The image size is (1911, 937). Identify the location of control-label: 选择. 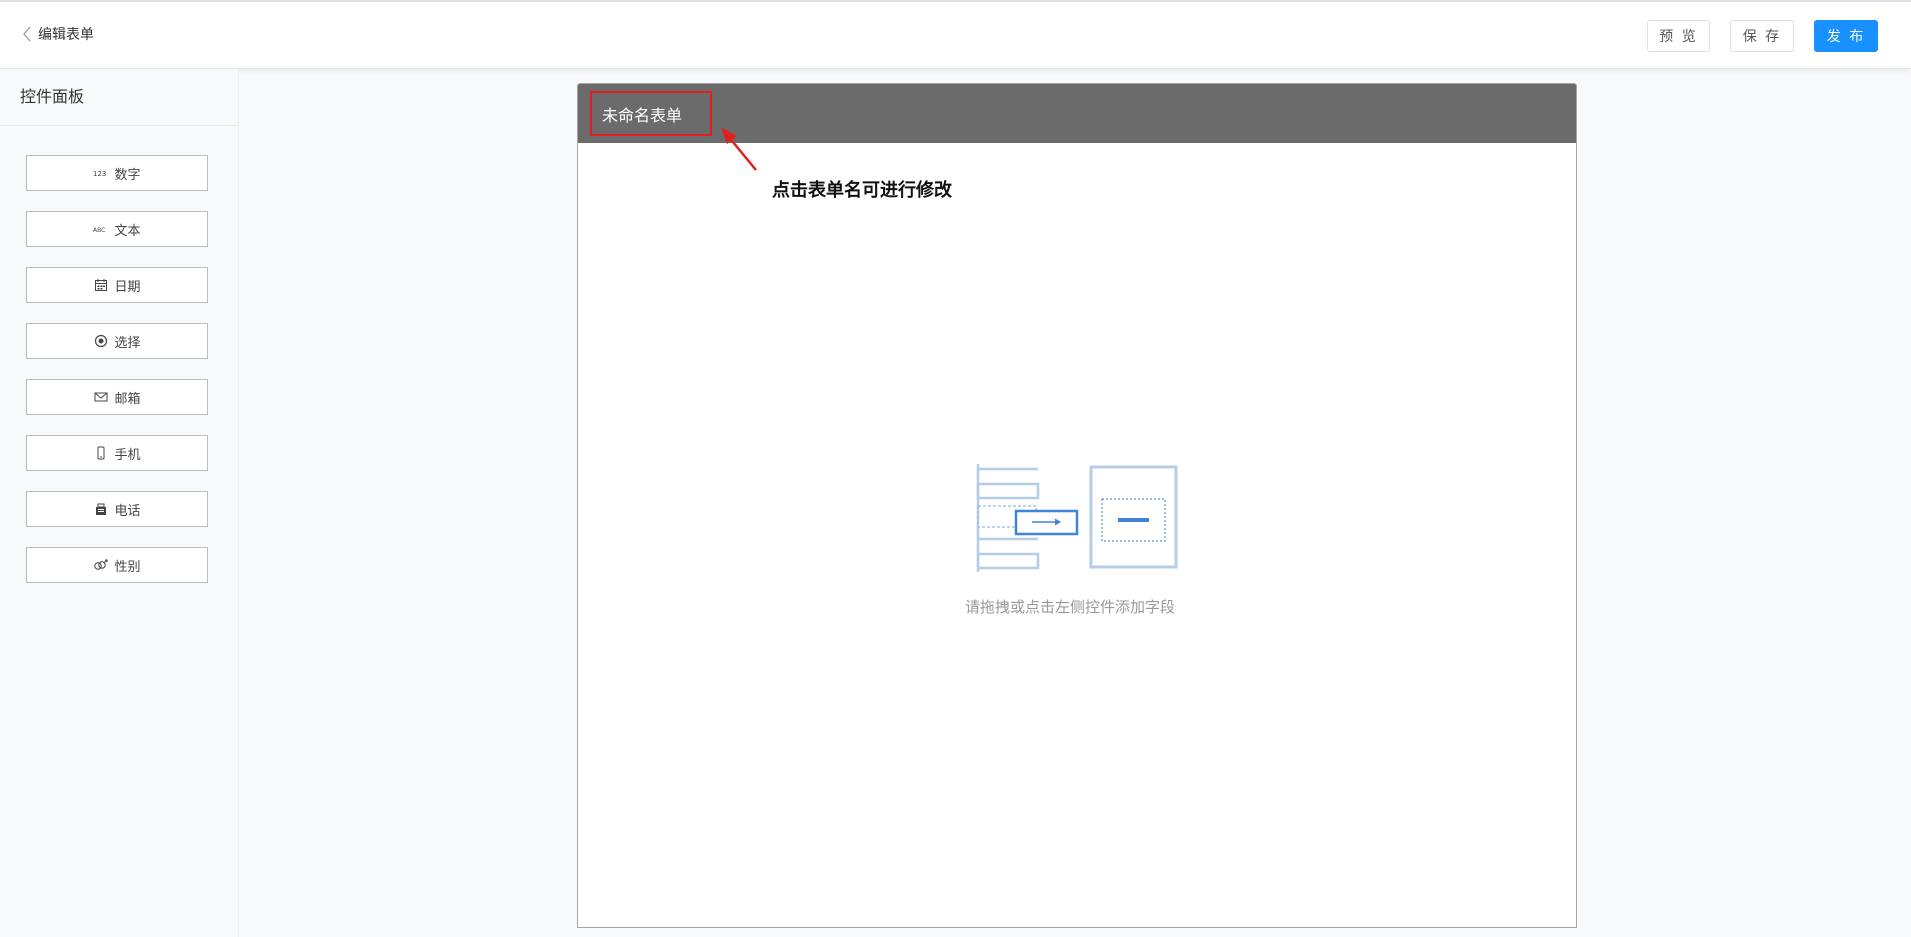
(127, 343).